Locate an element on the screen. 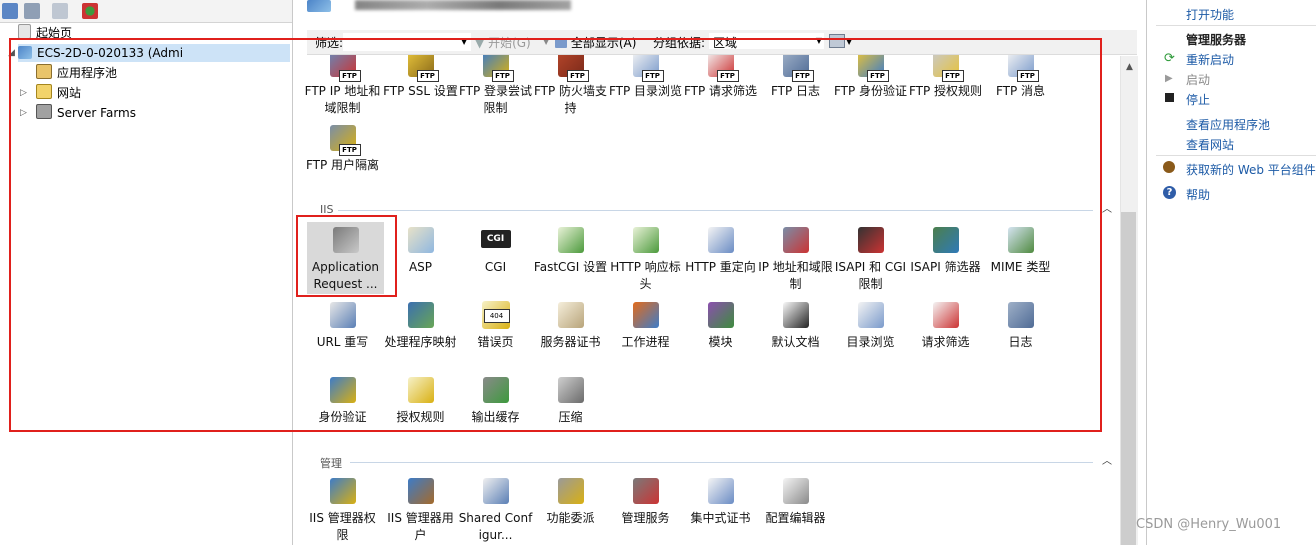 The height and width of the screenshot is (545, 1316). feature-tile: 功能委派 is located at coordinates (571, 500).